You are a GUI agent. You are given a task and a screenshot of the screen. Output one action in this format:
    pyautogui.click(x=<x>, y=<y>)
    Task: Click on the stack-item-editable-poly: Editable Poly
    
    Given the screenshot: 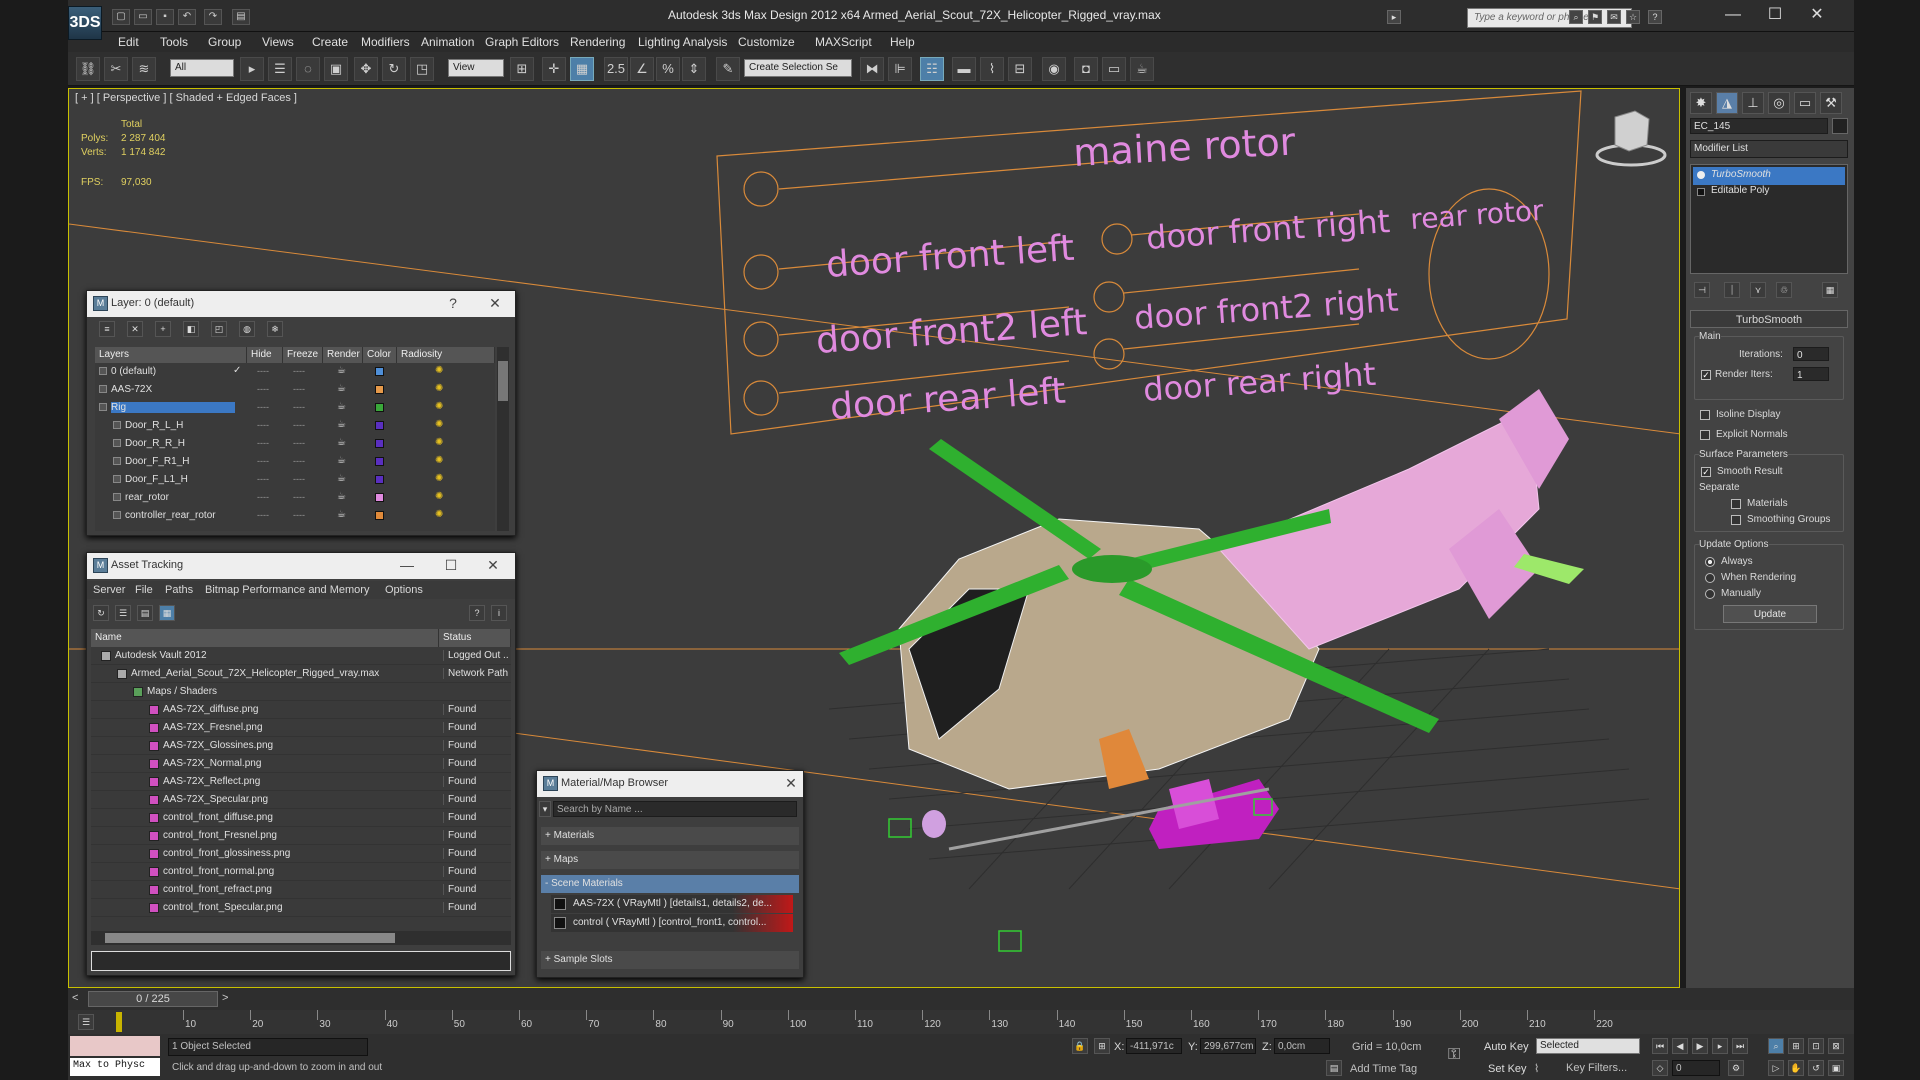 What is the action you would take?
    pyautogui.click(x=1769, y=192)
    